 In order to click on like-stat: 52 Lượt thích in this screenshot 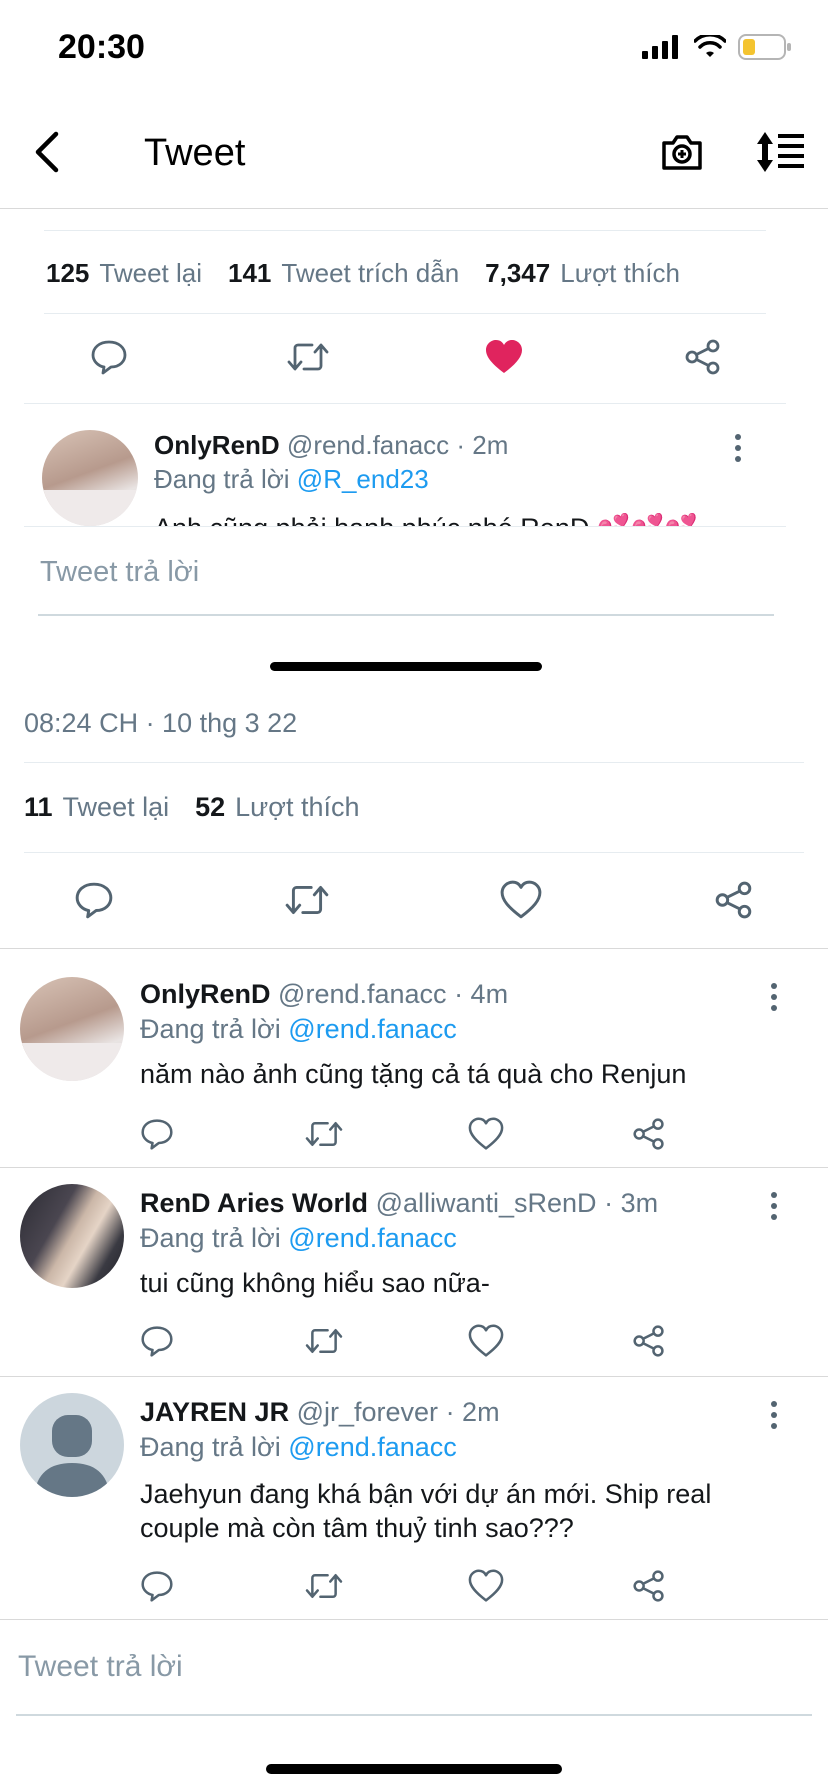, I will do `click(277, 807)`.